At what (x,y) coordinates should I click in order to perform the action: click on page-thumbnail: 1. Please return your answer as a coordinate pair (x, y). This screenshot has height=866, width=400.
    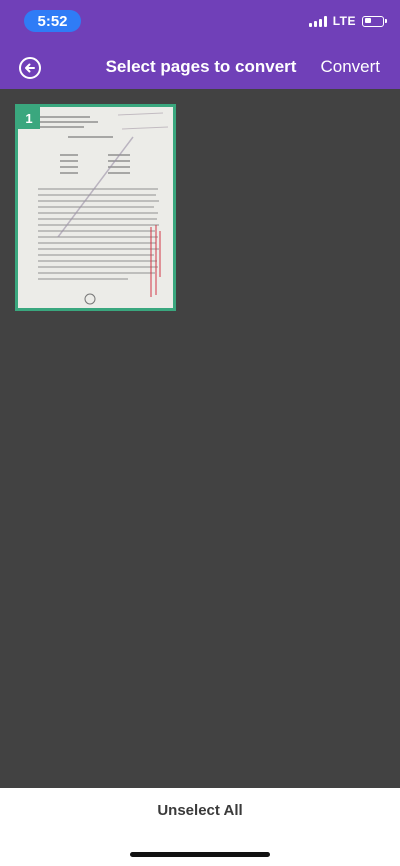
    Looking at the image, I should click on (95, 207).